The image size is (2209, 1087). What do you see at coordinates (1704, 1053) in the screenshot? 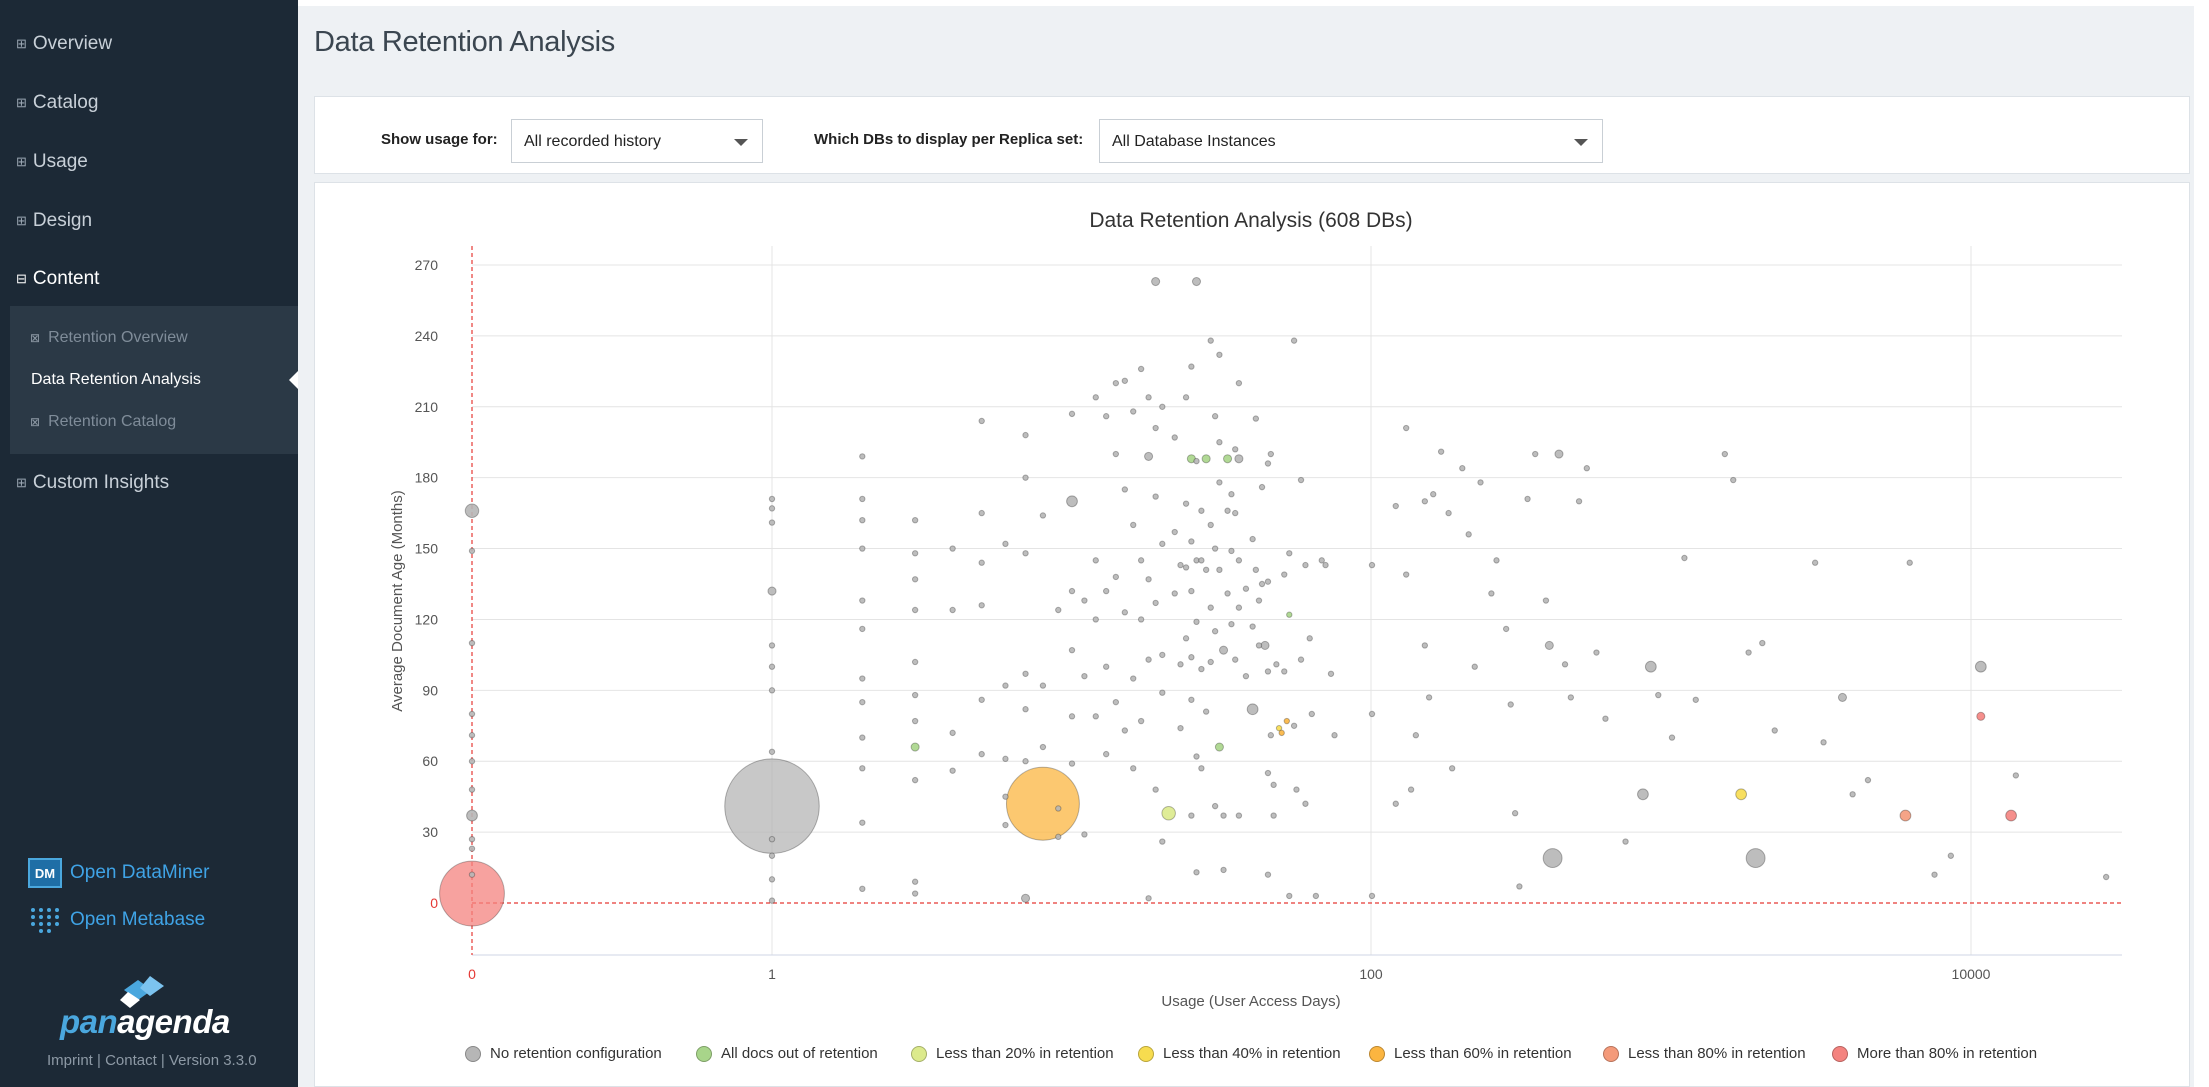
I see `legend-item: Less than 80% in retention` at bounding box center [1704, 1053].